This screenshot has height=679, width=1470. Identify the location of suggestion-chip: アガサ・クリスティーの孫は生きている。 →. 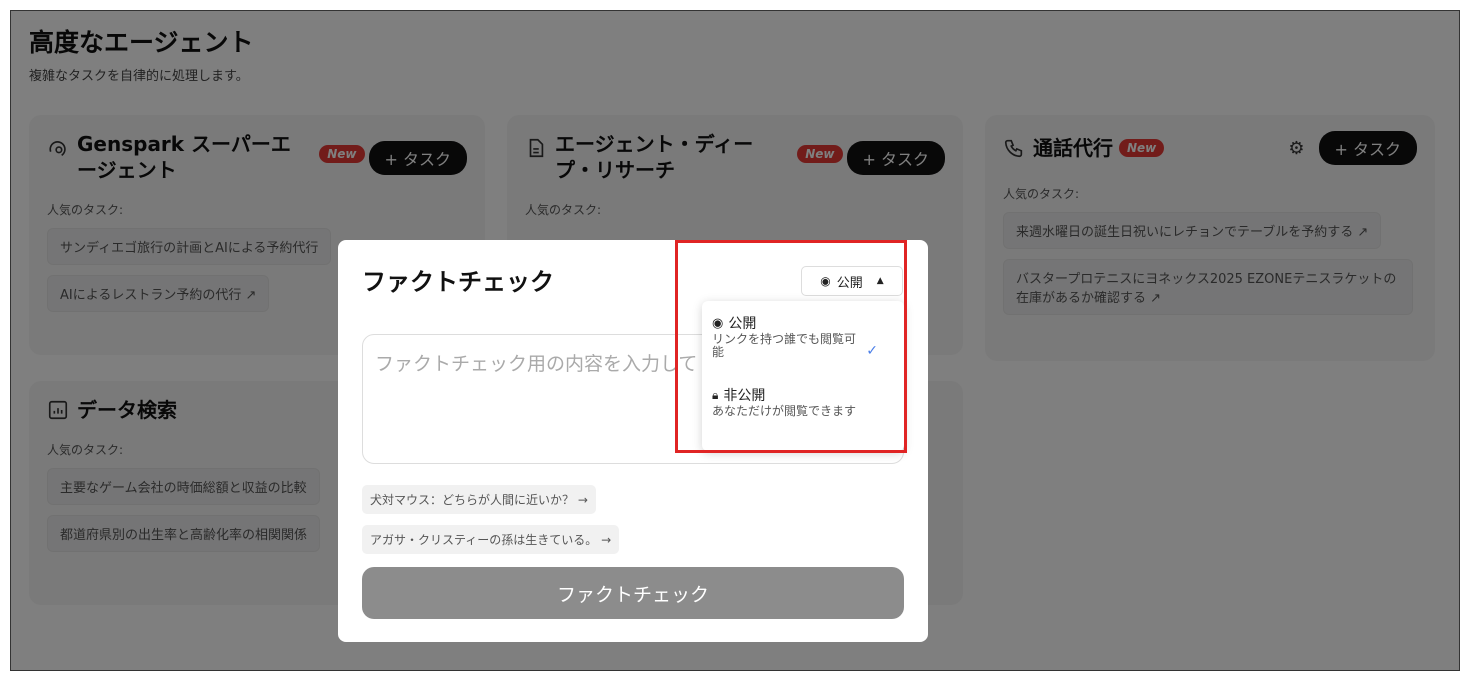
(491, 539).